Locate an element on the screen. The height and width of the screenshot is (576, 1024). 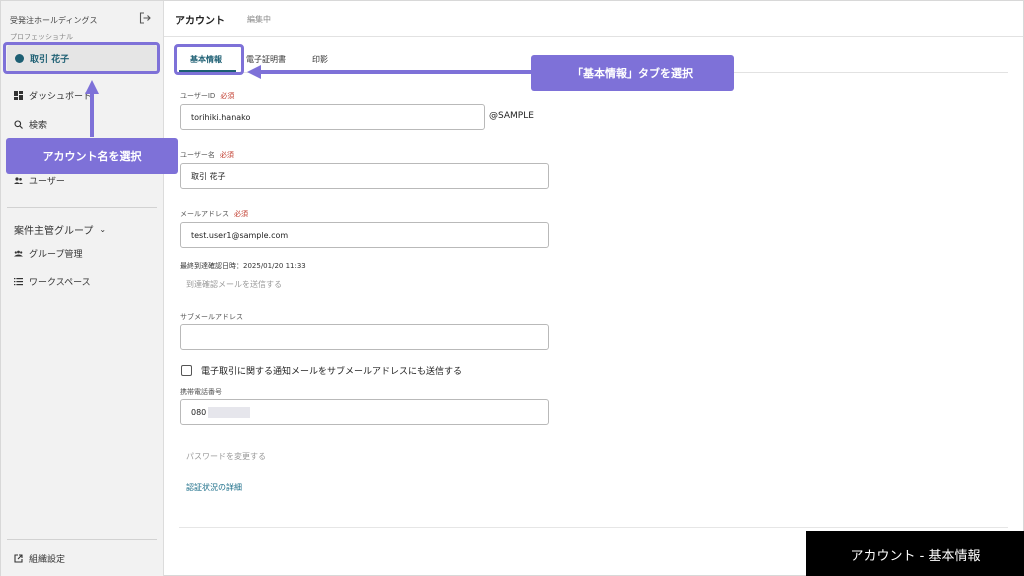
sidebar-item-label: 検索 is located at coordinates (38, 126).